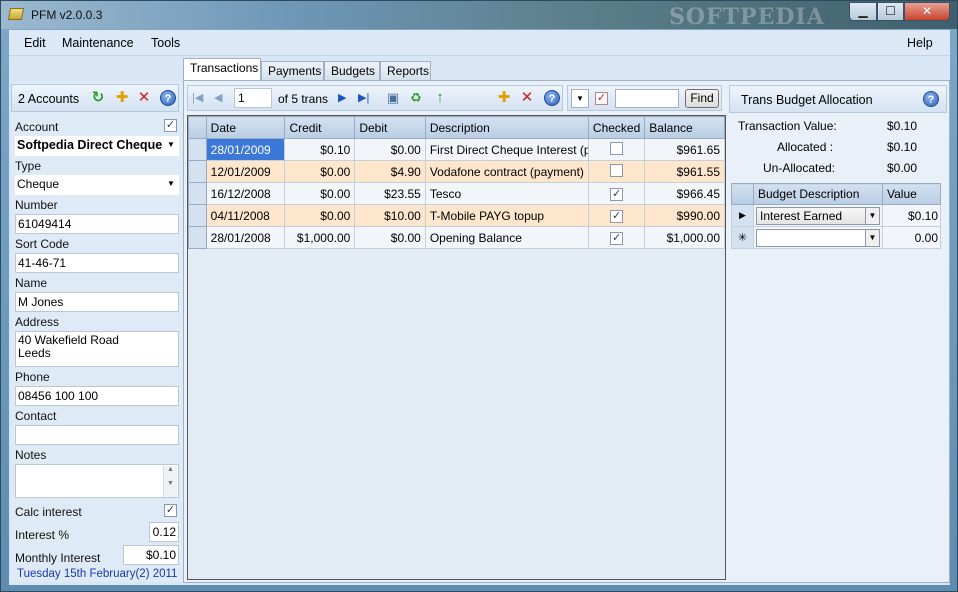 Image resolution: width=958 pixels, height=592 pixels. I want to click on cell-date: 28/01/2008, so click(245, 237).